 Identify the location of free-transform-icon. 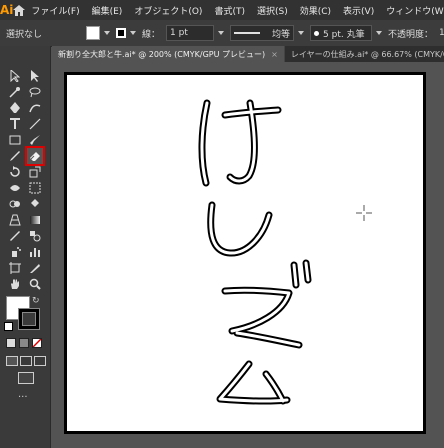
(35, 188).